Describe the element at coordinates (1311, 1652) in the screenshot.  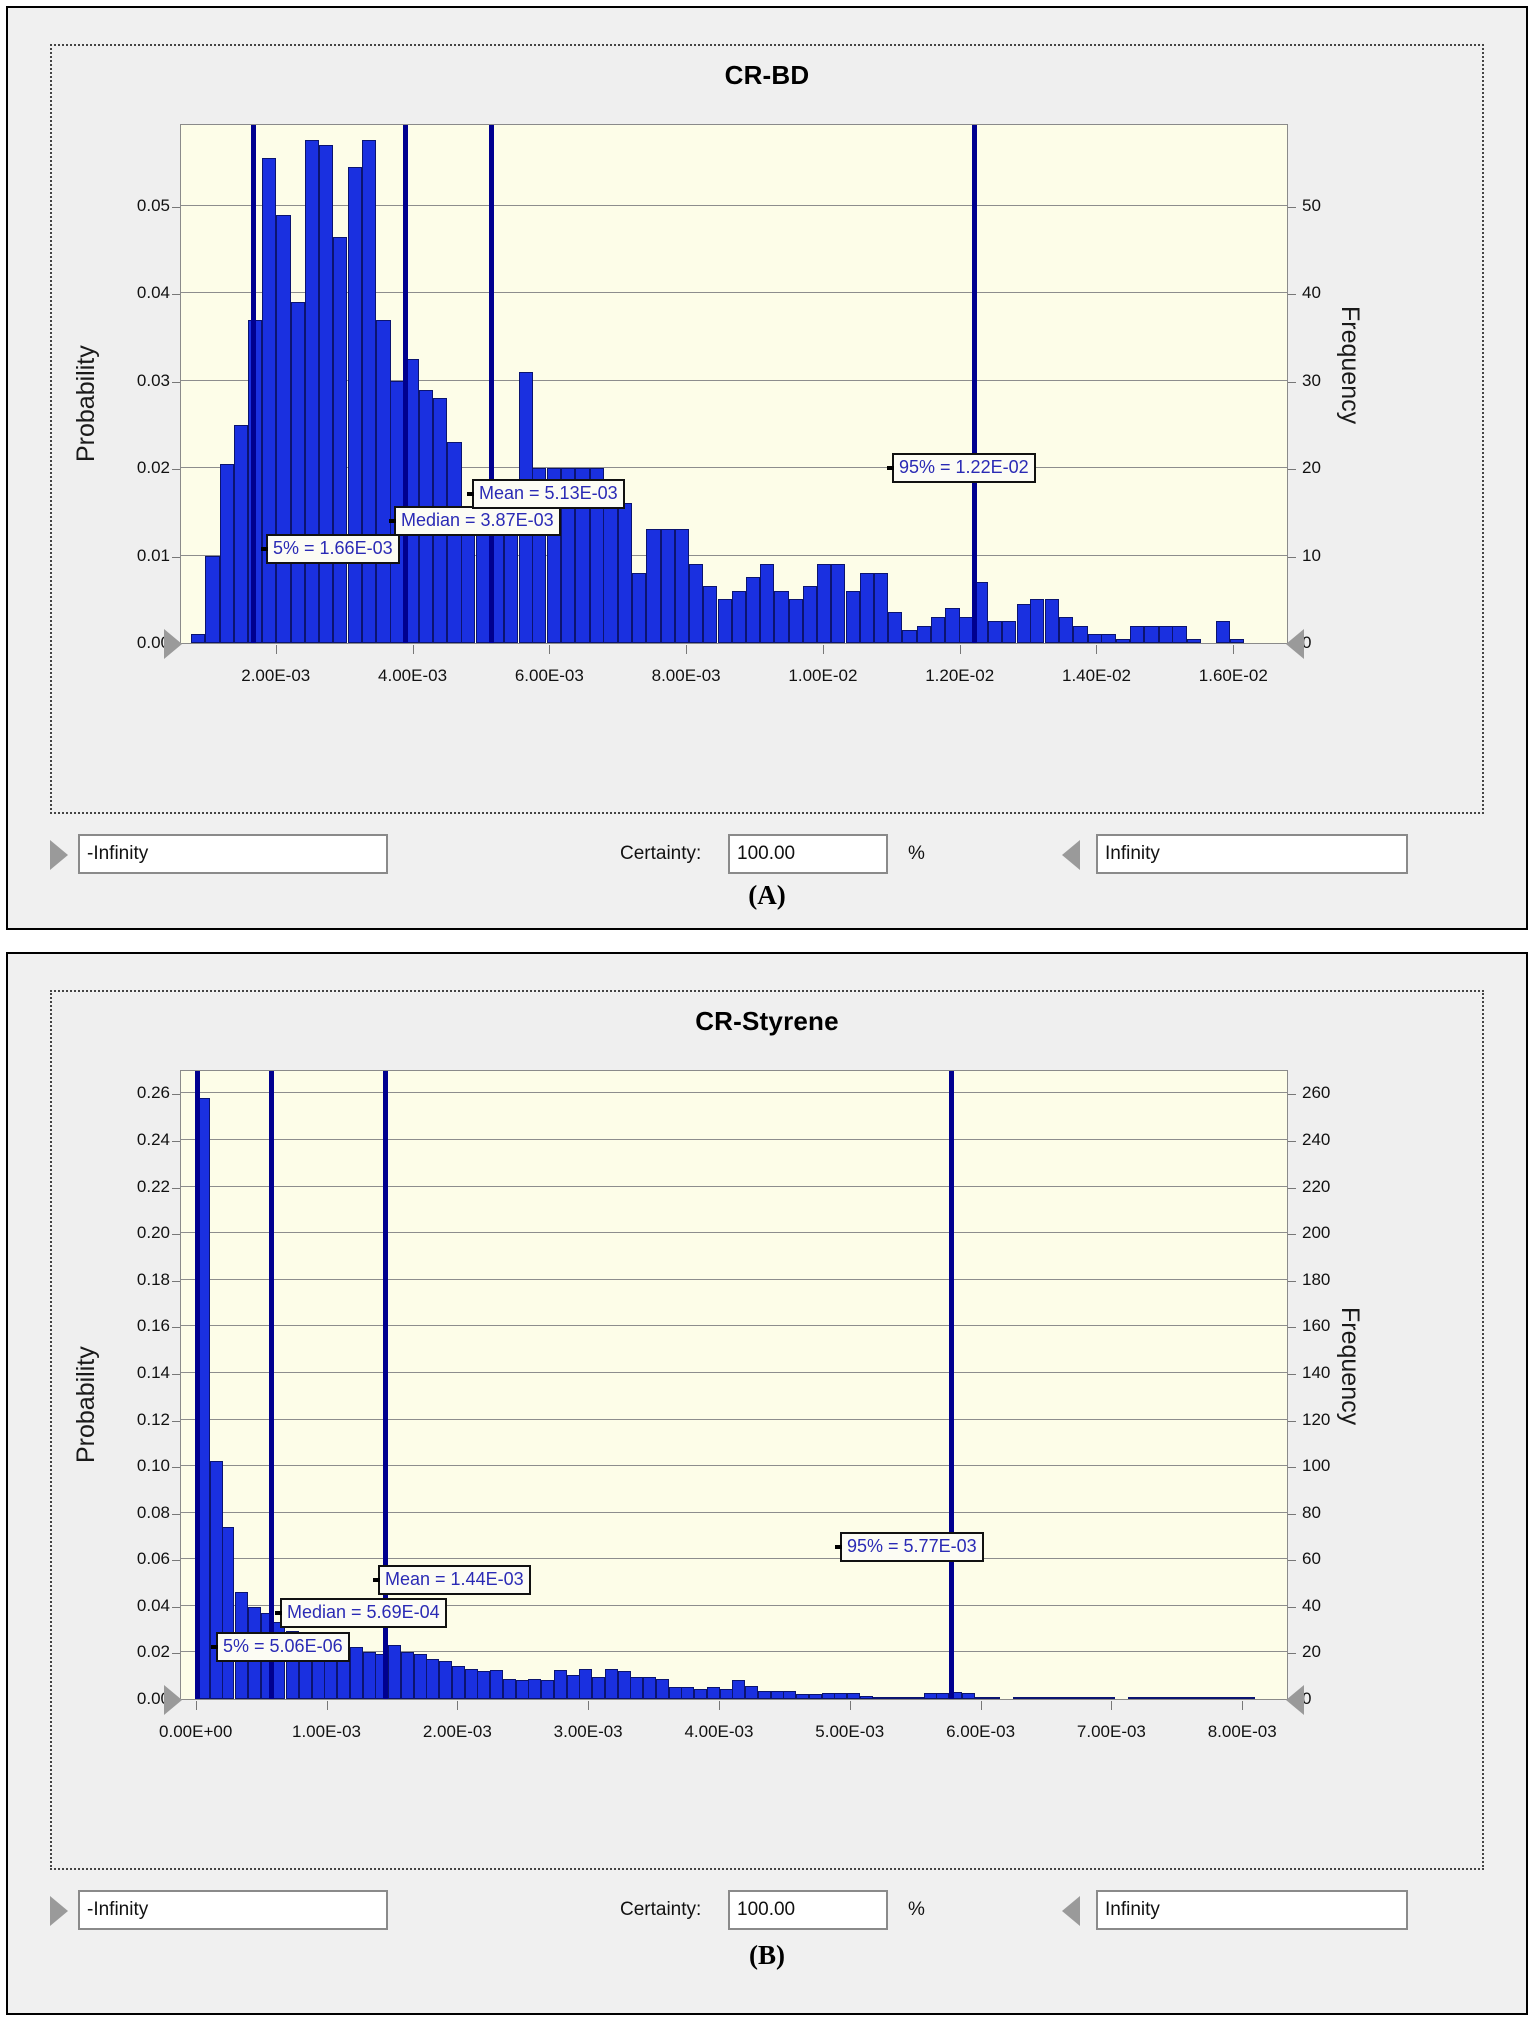
I see `y2-tick-label: 20` at that location.